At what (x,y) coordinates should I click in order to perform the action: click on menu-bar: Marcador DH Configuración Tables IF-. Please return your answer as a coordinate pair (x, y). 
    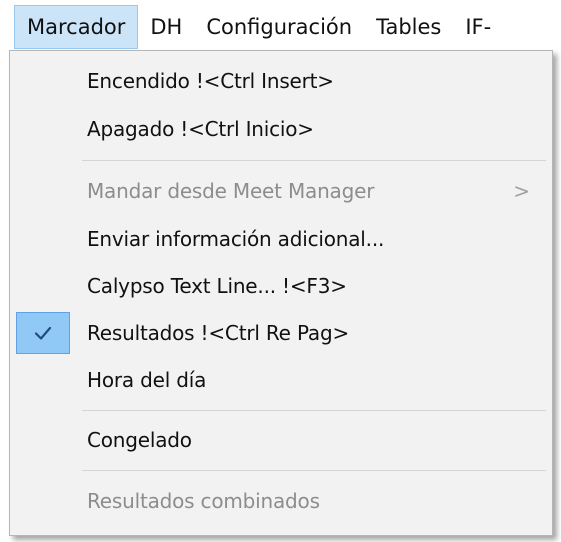
    Looking at the image, I should click on (280, 27).